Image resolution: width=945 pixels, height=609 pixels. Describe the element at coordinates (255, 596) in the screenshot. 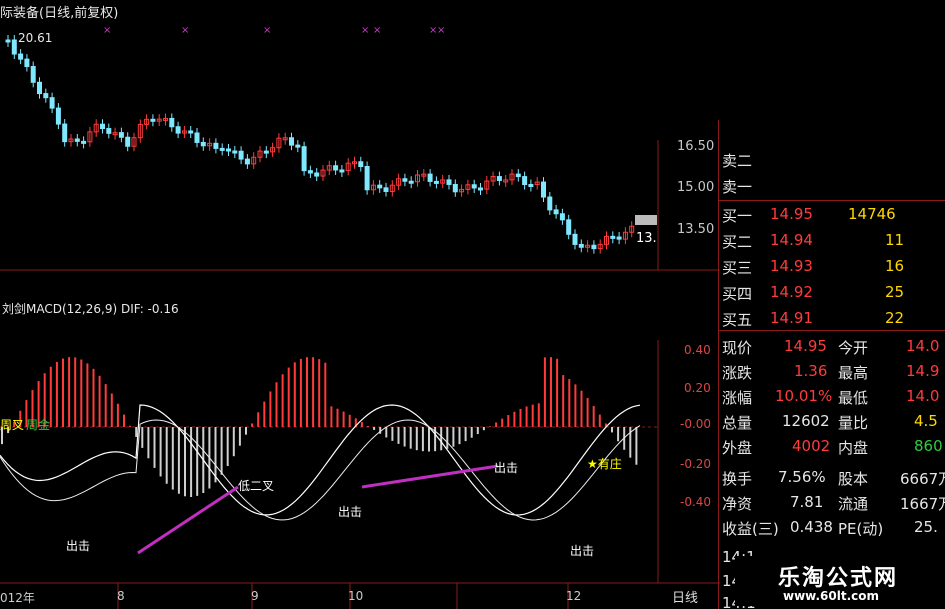

I see `date-axis-label: 9` at that location.